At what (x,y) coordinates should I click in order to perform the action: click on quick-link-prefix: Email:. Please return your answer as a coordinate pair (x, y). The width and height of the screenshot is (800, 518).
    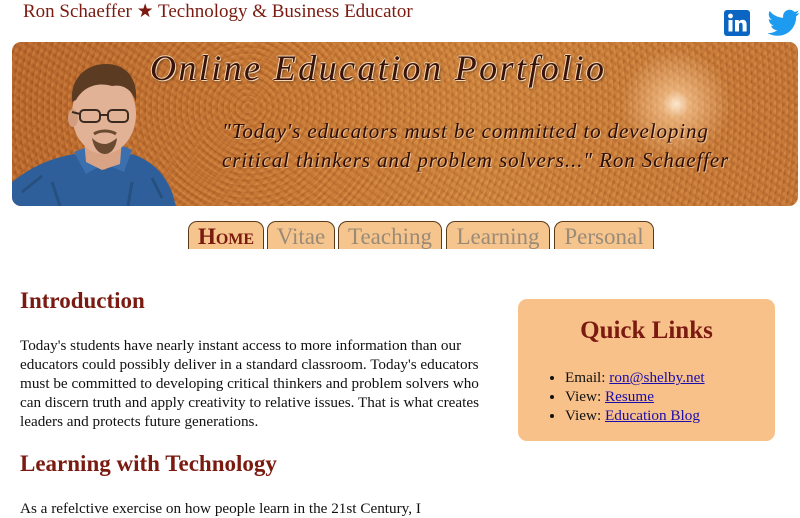
    Looking at the image, I should click on (587, 377).